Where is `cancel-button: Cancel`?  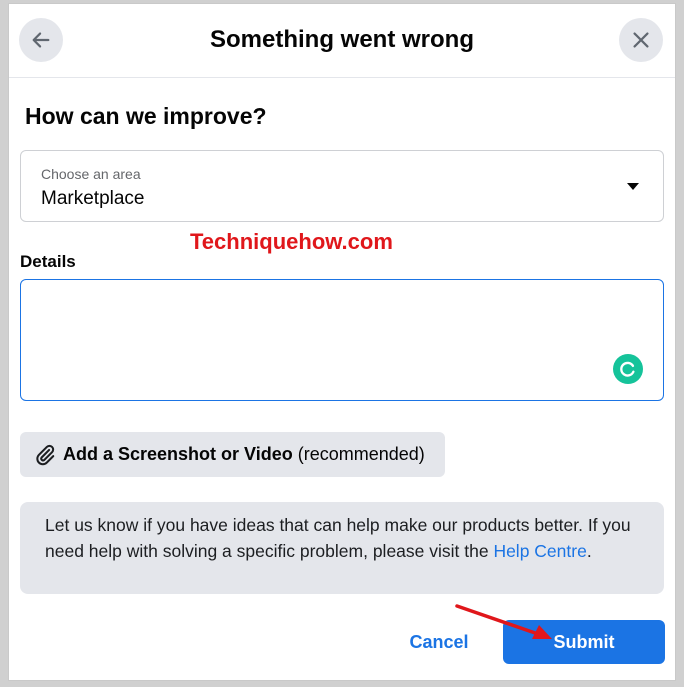 cancel-button: Cancel is located at coordinates (439, 642).